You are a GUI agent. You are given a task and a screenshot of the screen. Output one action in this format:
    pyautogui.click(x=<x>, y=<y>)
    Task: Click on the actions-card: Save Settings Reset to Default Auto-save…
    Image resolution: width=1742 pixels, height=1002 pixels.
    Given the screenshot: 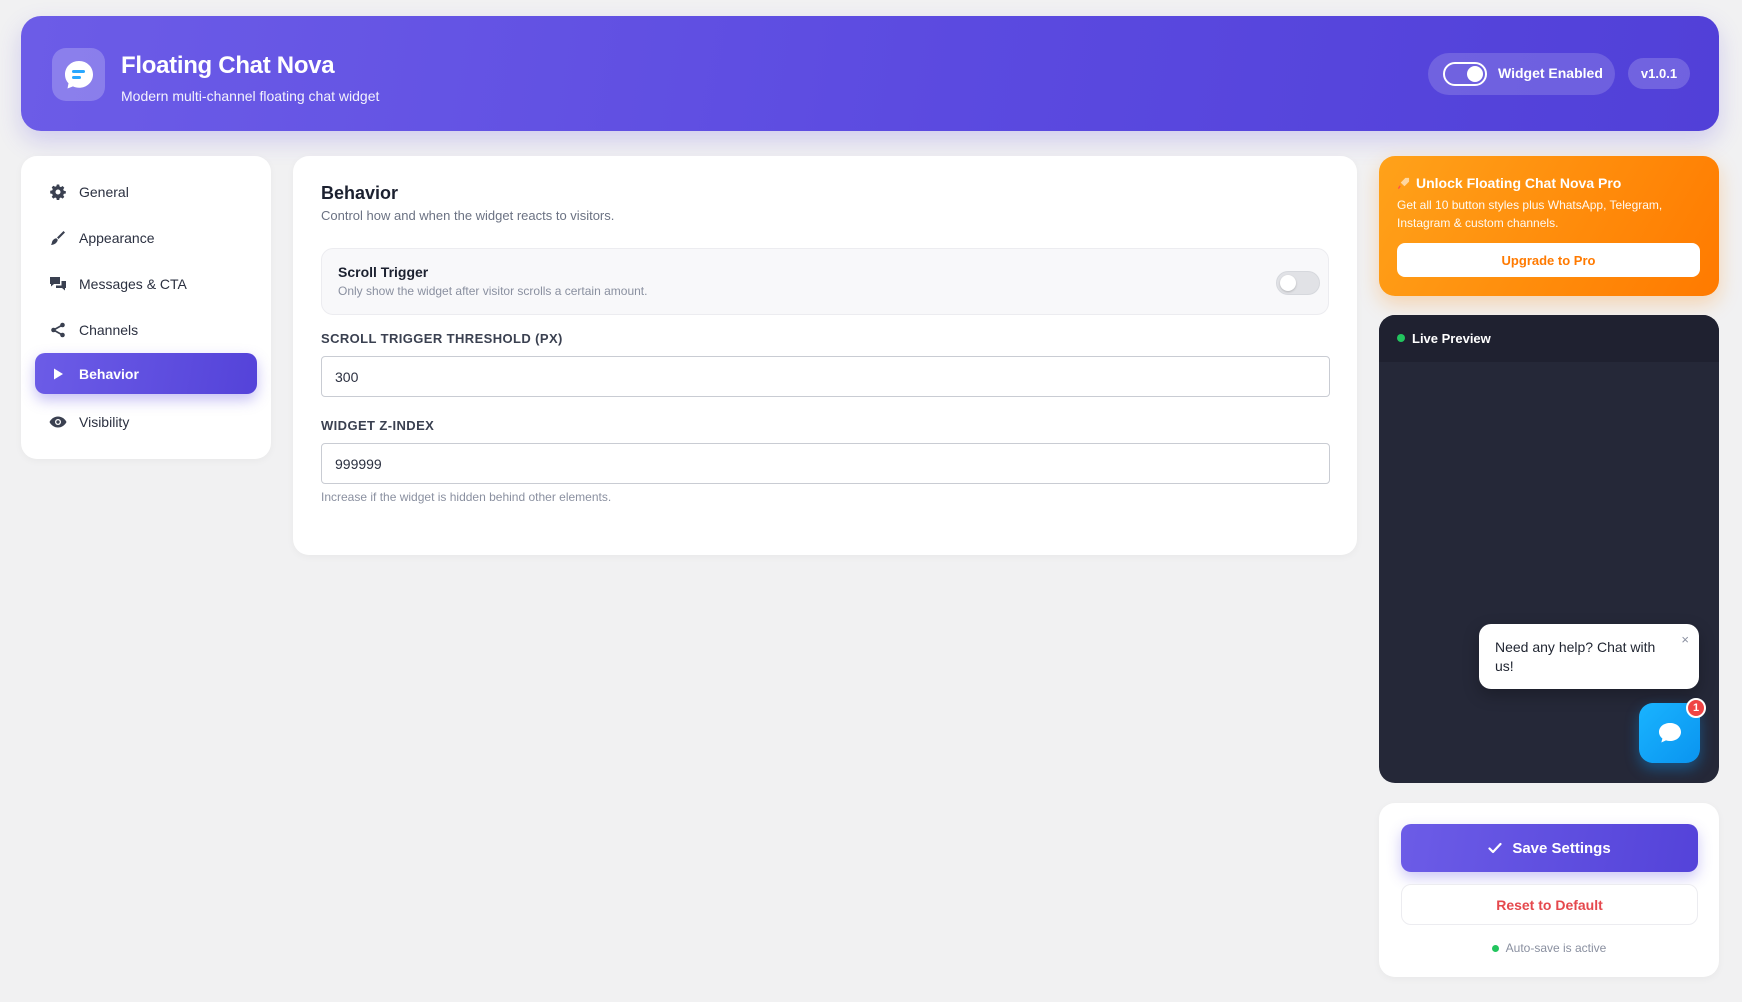 What is the action you would take?
    pyautogui.click(x=1549, y=890)
    